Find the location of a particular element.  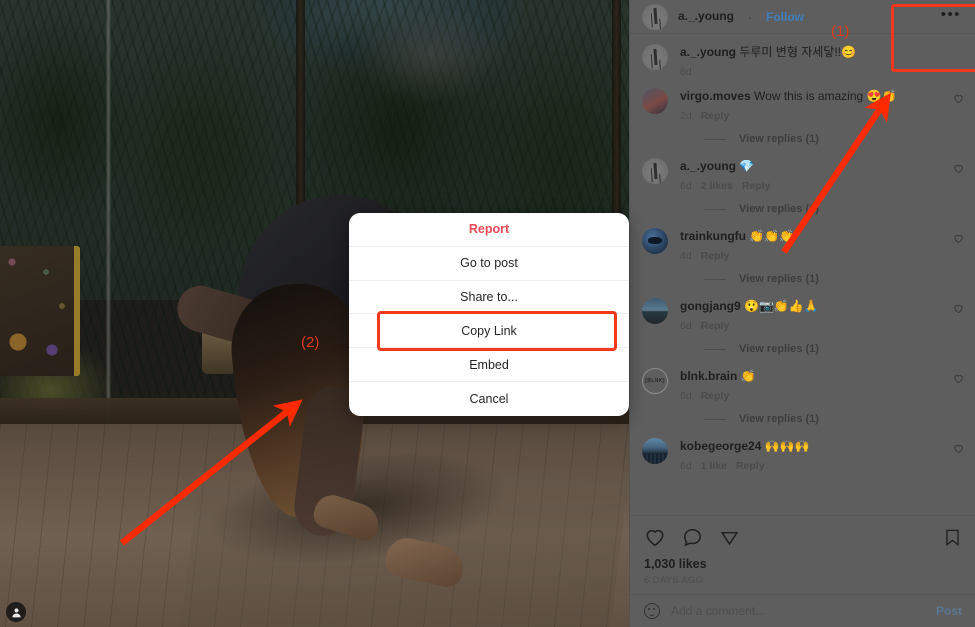

comment-composer: Post is located at coordinates (802, 610).